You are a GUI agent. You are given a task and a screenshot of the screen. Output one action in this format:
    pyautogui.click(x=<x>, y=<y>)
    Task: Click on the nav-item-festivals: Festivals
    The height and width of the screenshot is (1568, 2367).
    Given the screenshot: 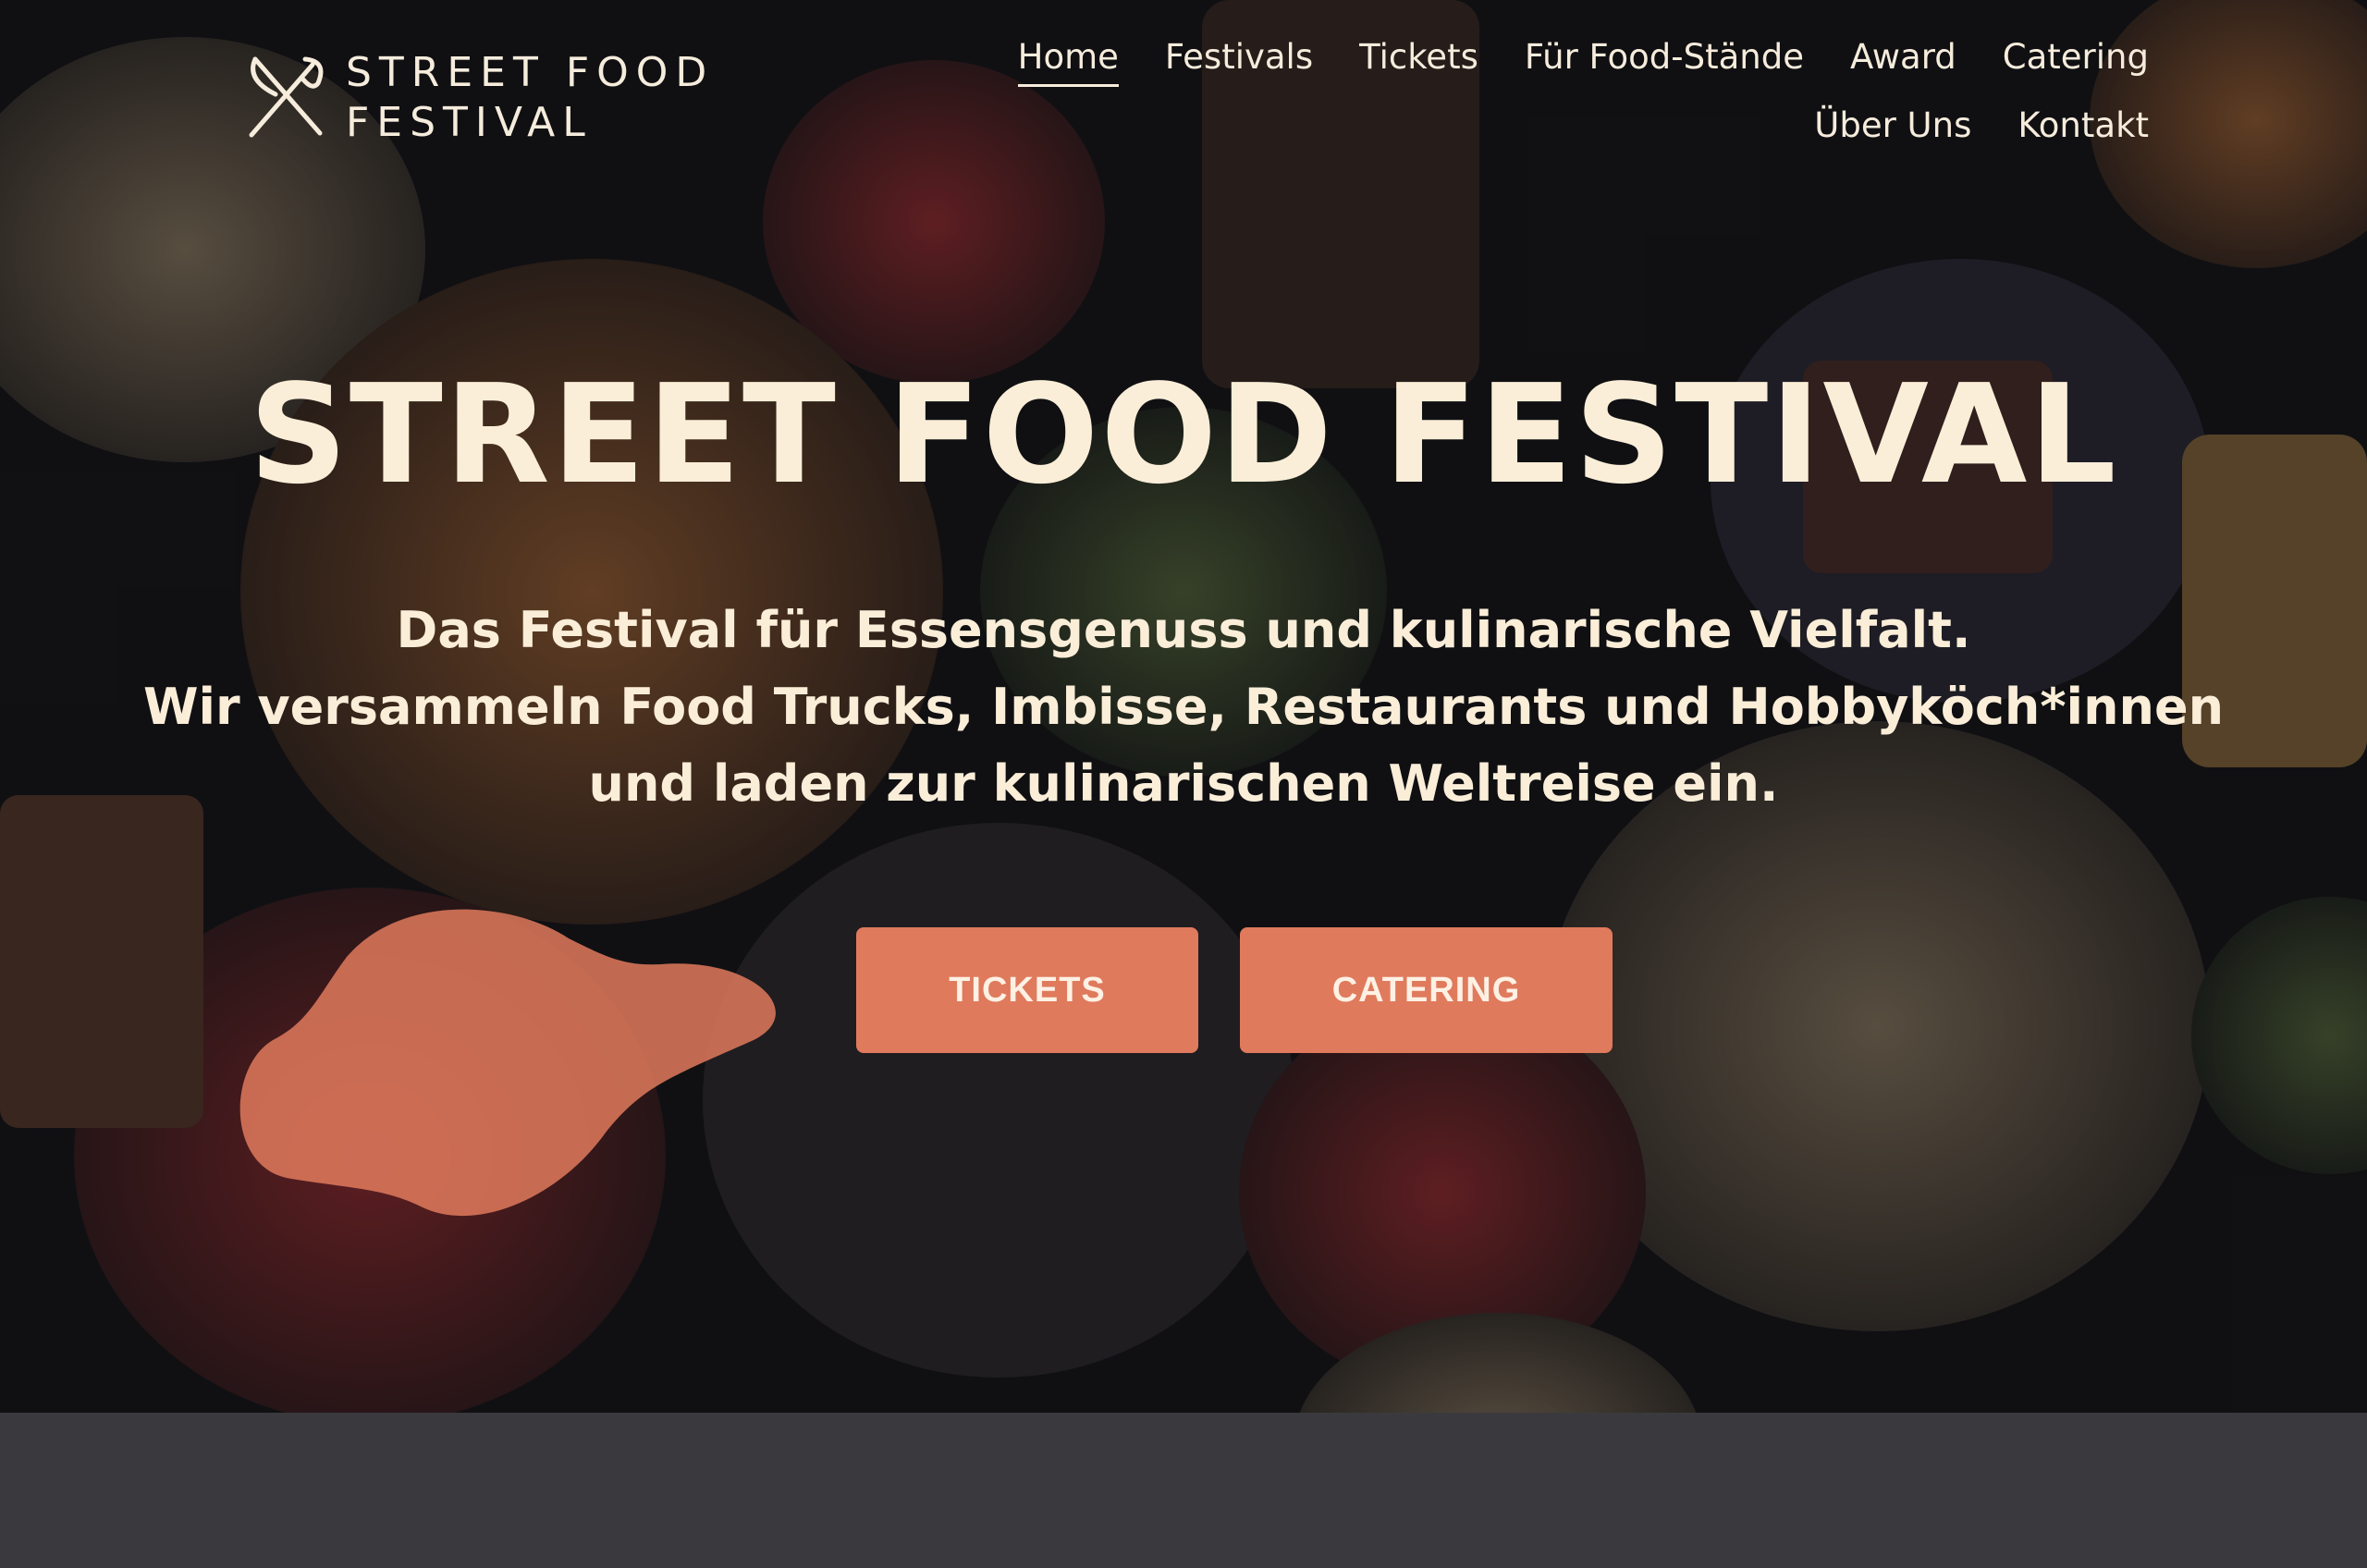 What is the action you would take?
    pyautogui.click(x=1239, y=57)
    